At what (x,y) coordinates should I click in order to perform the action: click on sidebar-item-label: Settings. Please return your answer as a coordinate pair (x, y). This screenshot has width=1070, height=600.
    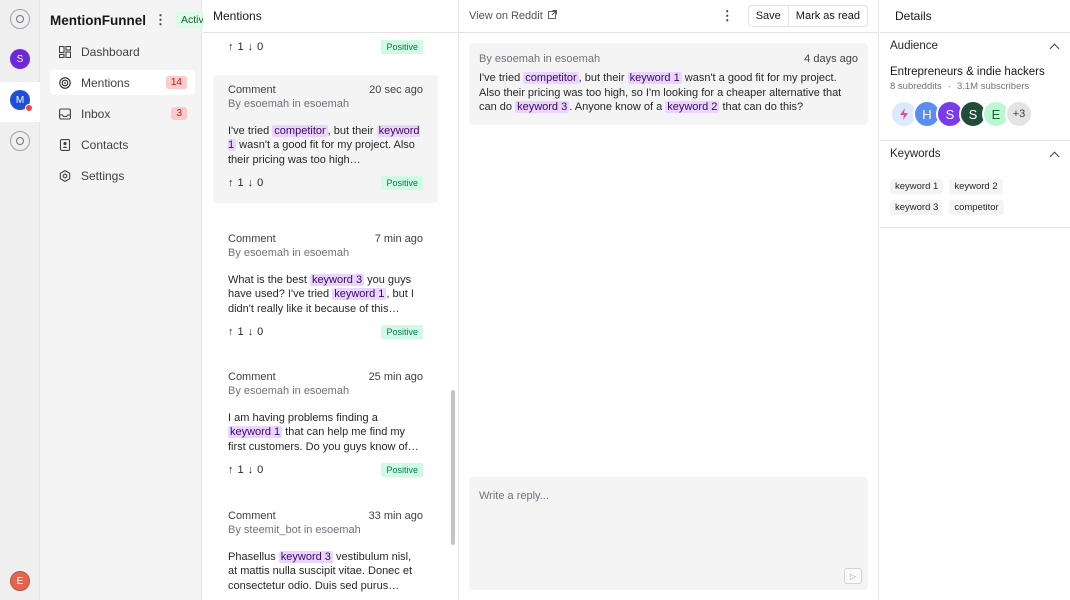
    Looking at the image, I should click on (103, 175).